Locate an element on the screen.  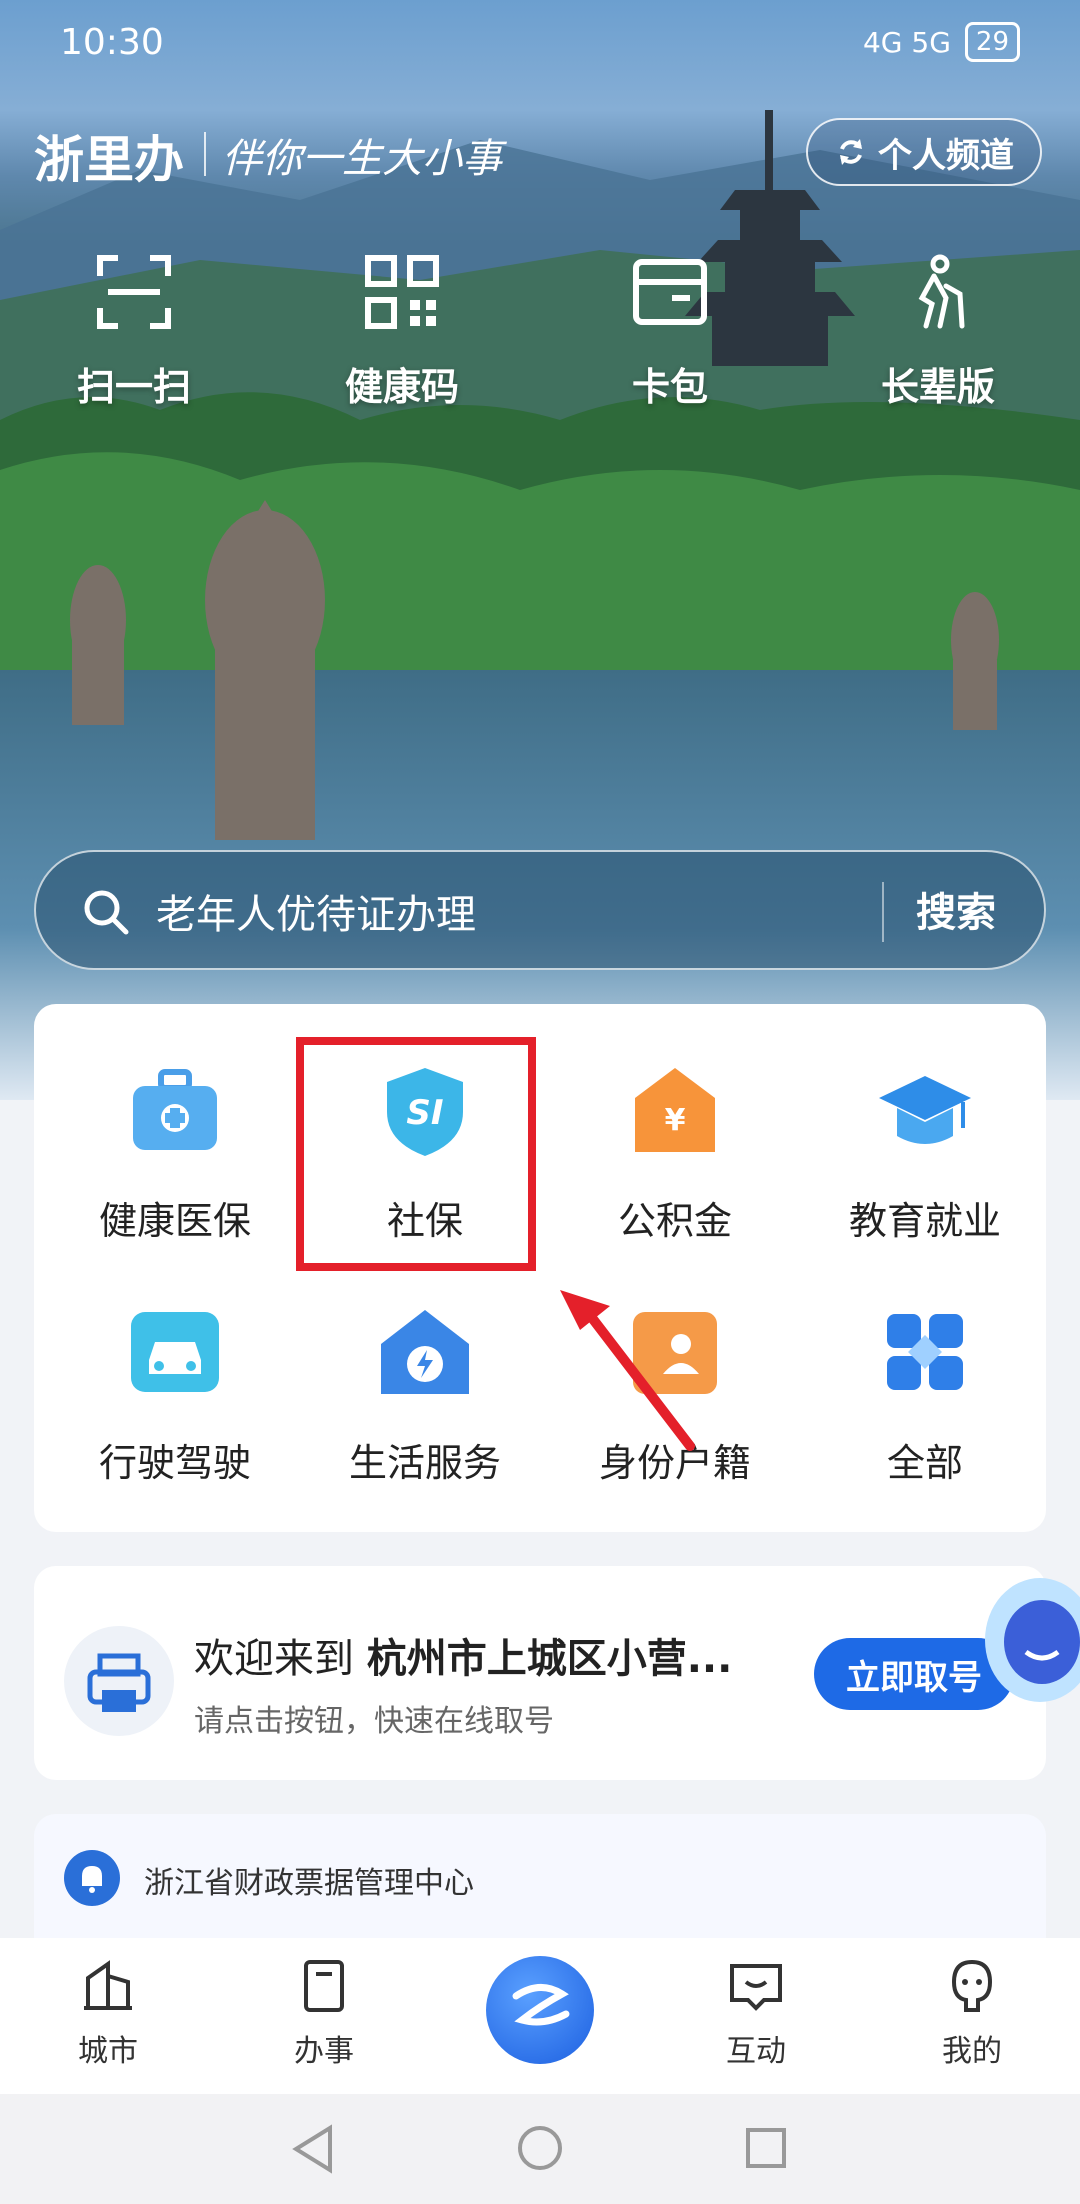
quick-action-label: 扫一扫 is located at coordinates (133, 387).